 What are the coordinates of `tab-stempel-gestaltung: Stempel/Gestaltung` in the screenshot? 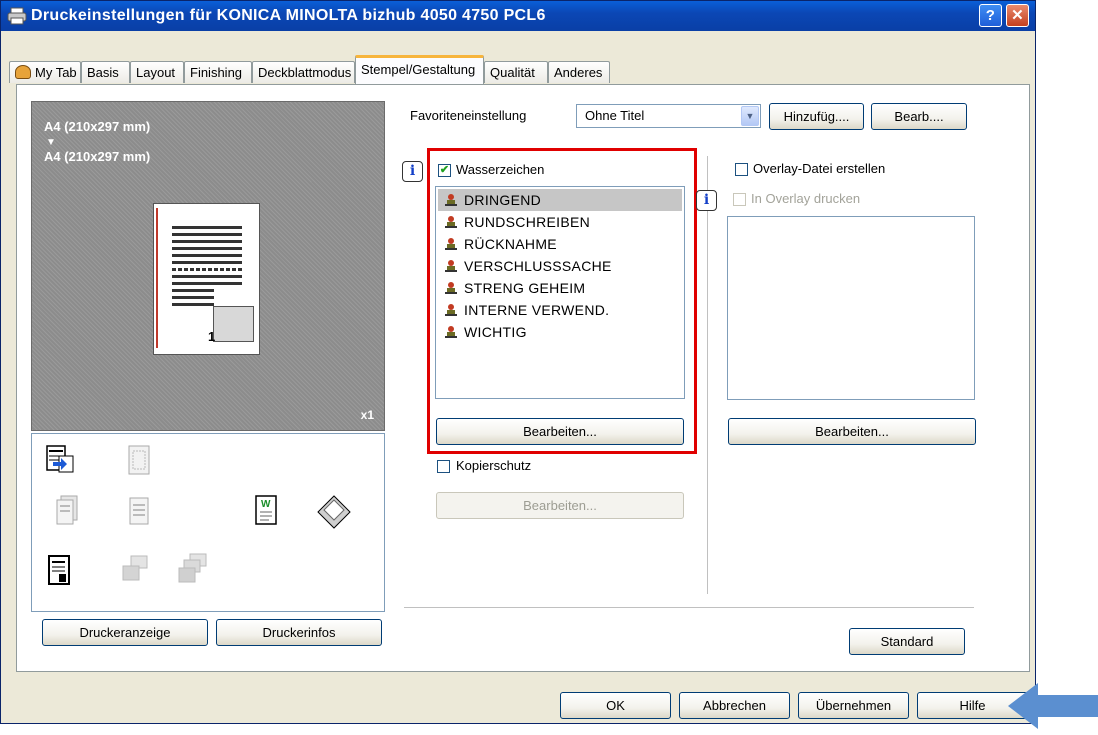 It's located at (419, 70).